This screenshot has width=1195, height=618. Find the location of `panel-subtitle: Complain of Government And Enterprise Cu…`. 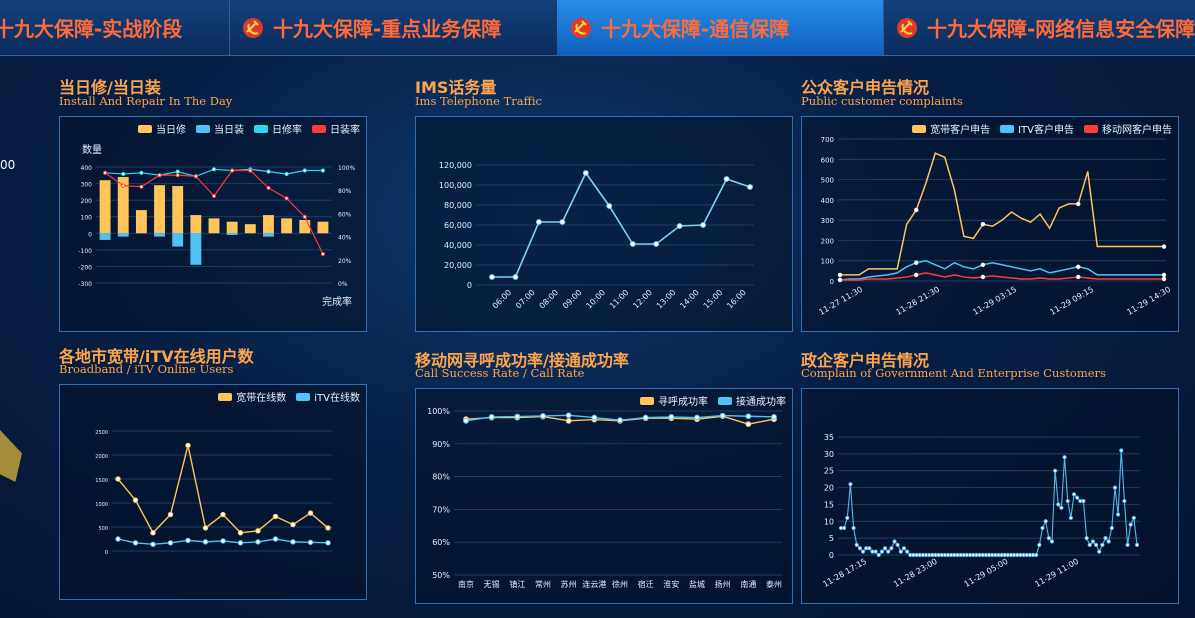

panel-subtitle: Complain of Government And Enterprise Cu… is located at coordinates (953, 373).